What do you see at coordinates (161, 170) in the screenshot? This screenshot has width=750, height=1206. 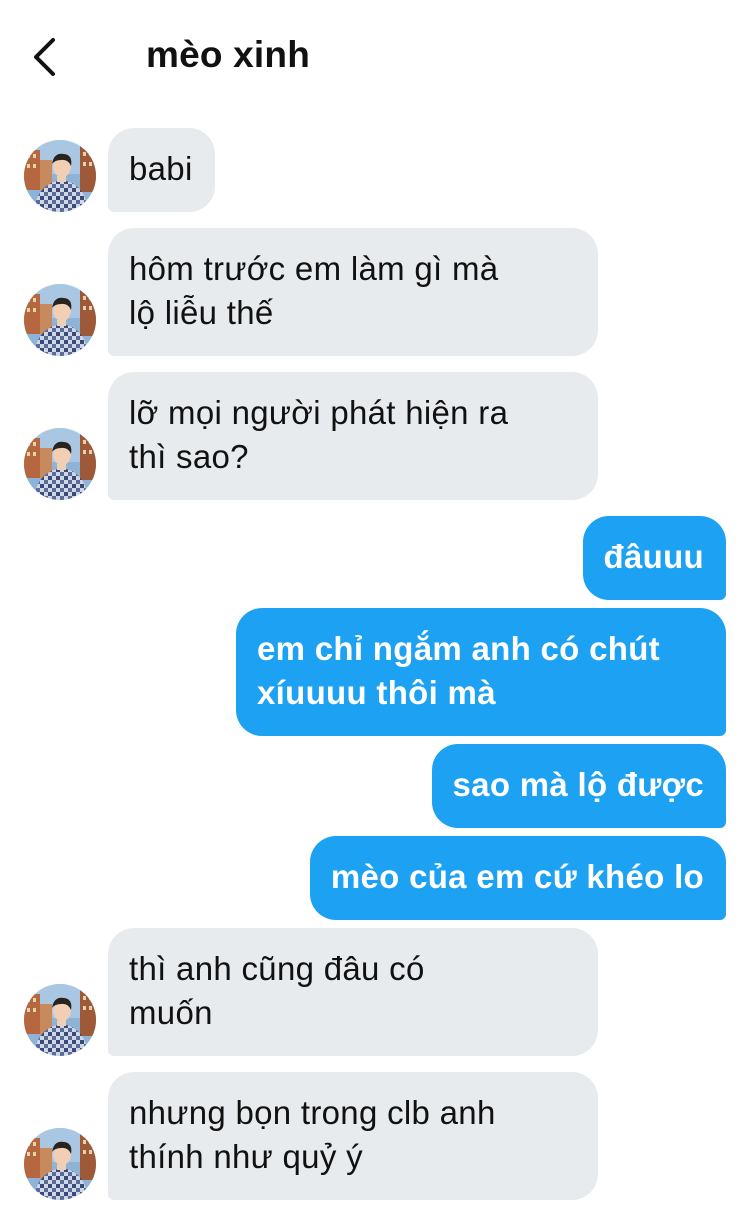 I see `message-bubble-received: babi` at bounding box center [161, 170].